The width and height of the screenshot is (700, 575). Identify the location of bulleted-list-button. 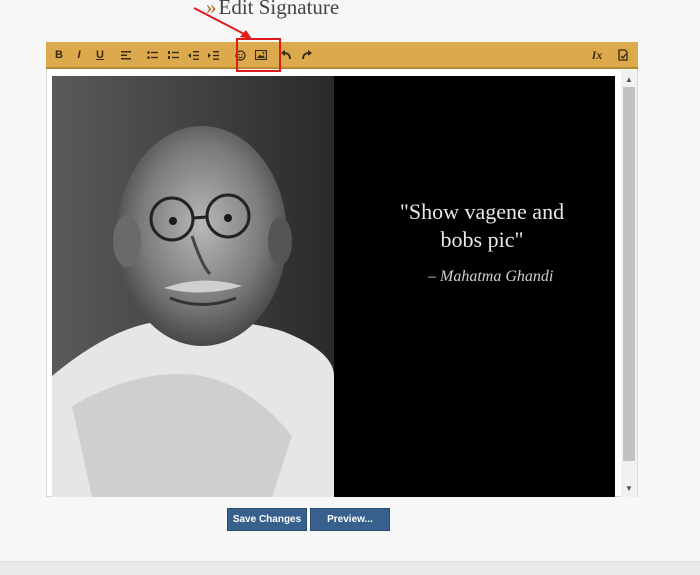
(152, 55).